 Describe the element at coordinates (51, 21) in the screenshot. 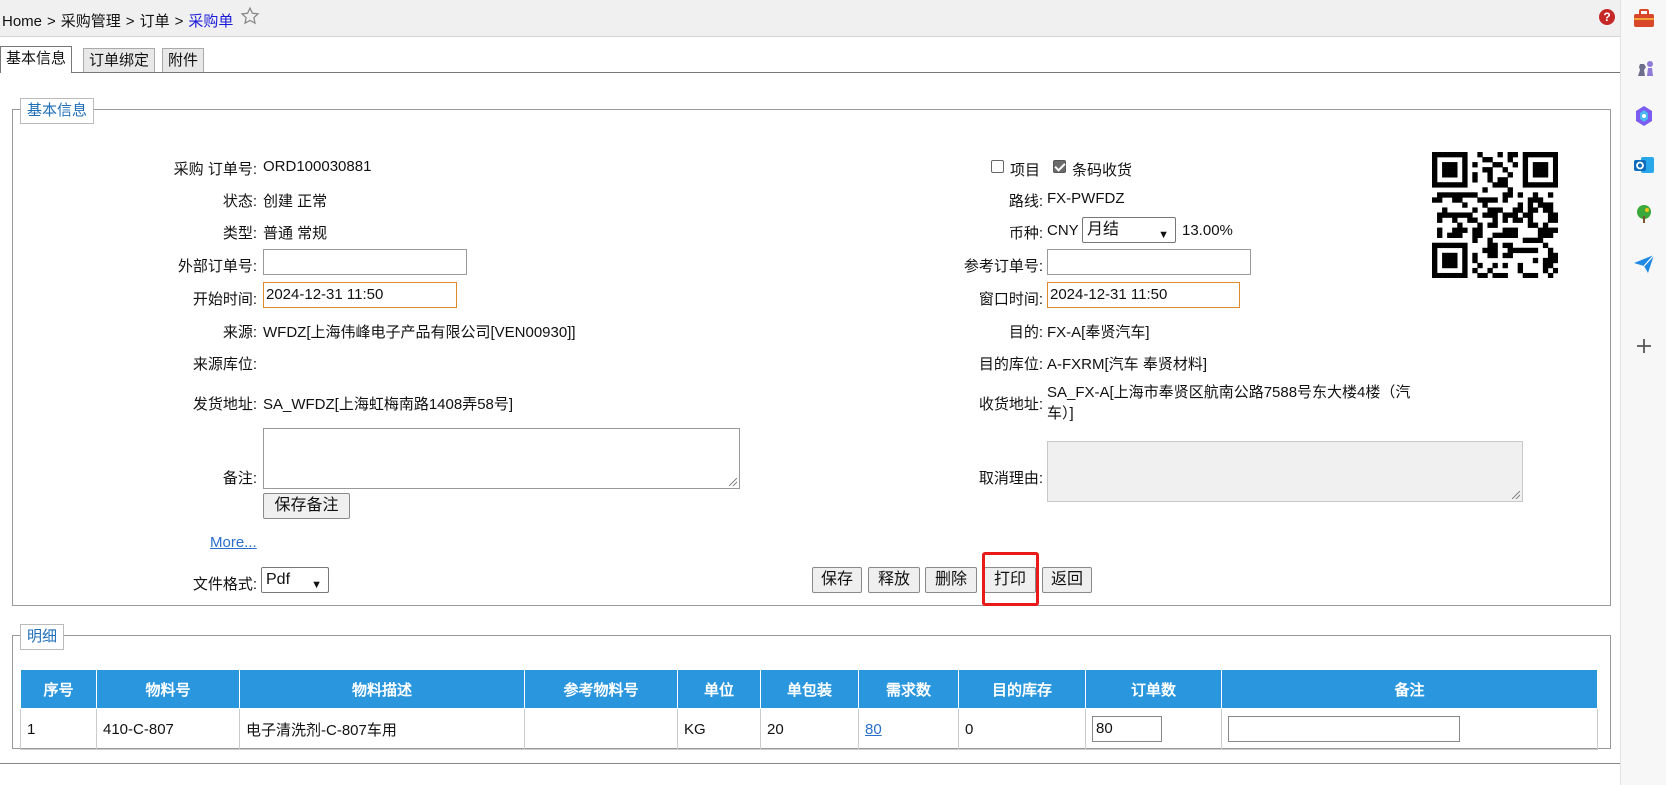

I see `breadcrumb-sep: >` at that location.